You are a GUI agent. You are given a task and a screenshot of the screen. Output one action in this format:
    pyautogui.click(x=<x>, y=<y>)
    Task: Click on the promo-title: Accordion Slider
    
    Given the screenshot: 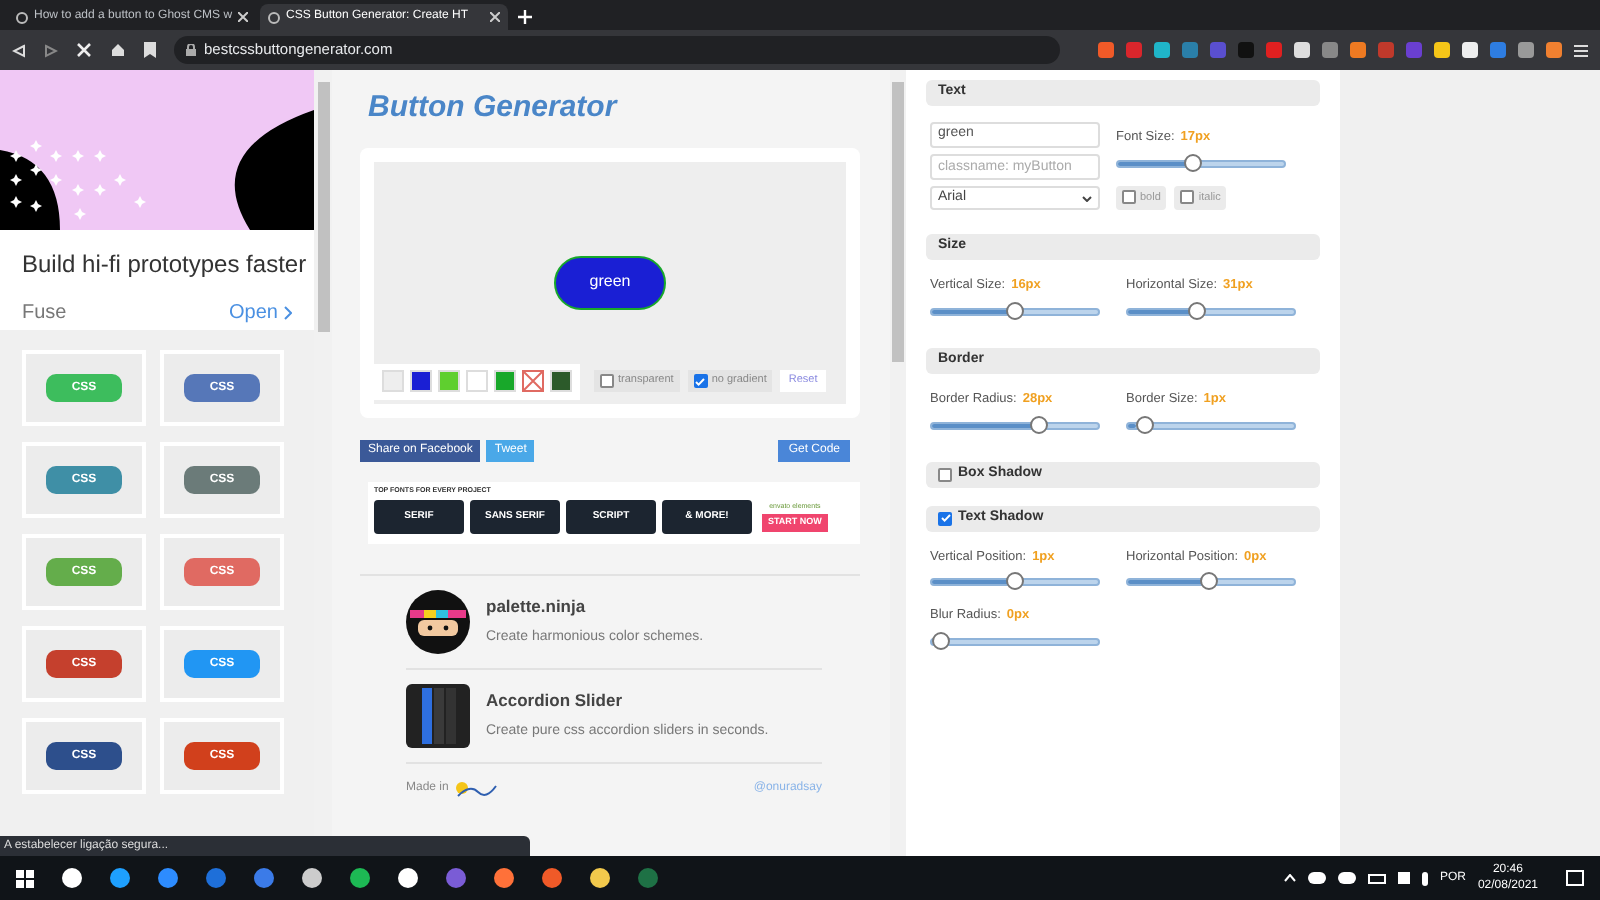 What is the action you would take?
    pyautogui.click(x=627, y=700)
    